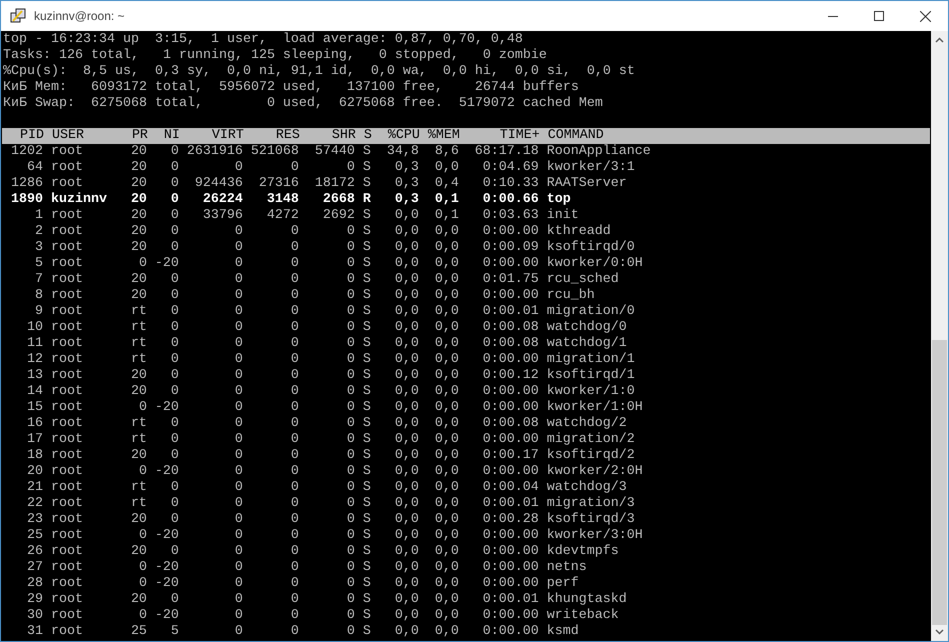 Image resolution: width=949 pixels, height=642 pixels. What do you see at coordinates (291, 87) in the screenshot?
I see `summary-line: КиБ Mem: 6093172 total, 5956072 used, 137100 free, 26744 buffers` at bounding box center [291, 87].